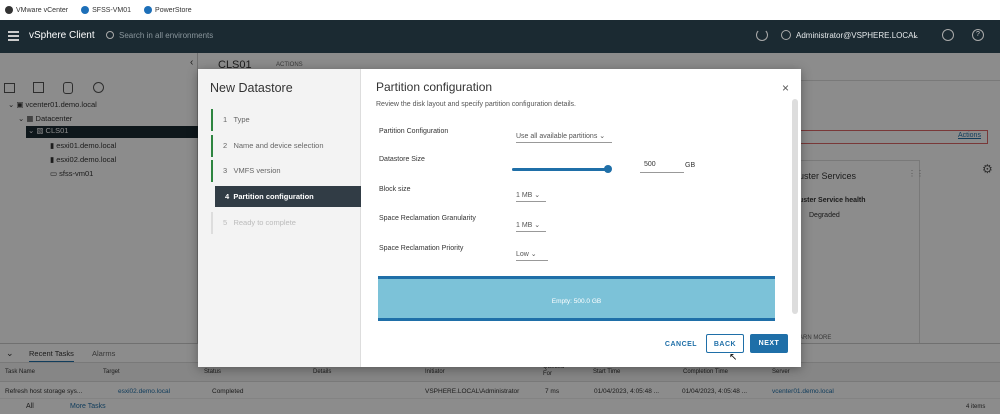 This screenshot has height=414, width=1000. I want to click on slider-thumb, so click(608, 169).